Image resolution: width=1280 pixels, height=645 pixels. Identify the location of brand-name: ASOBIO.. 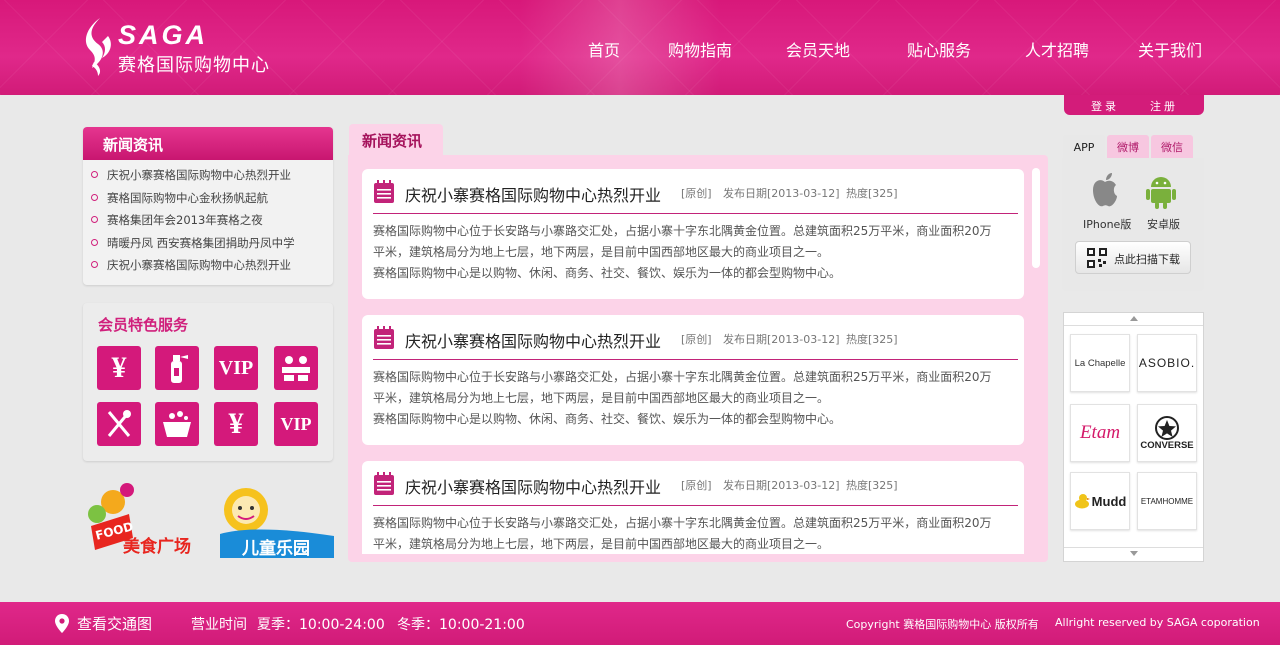
(1167, 363).